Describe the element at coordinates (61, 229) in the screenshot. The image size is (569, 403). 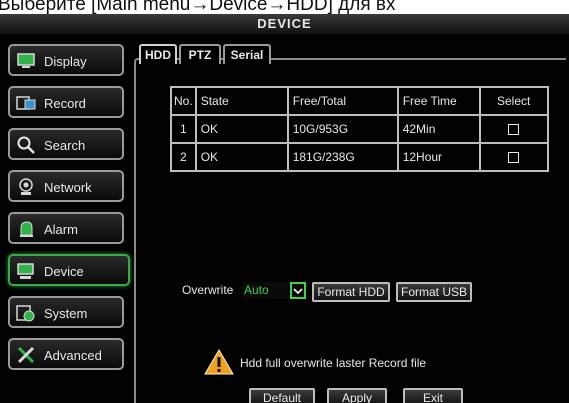
I see `sidebar-item-label: Alarm` at that location.